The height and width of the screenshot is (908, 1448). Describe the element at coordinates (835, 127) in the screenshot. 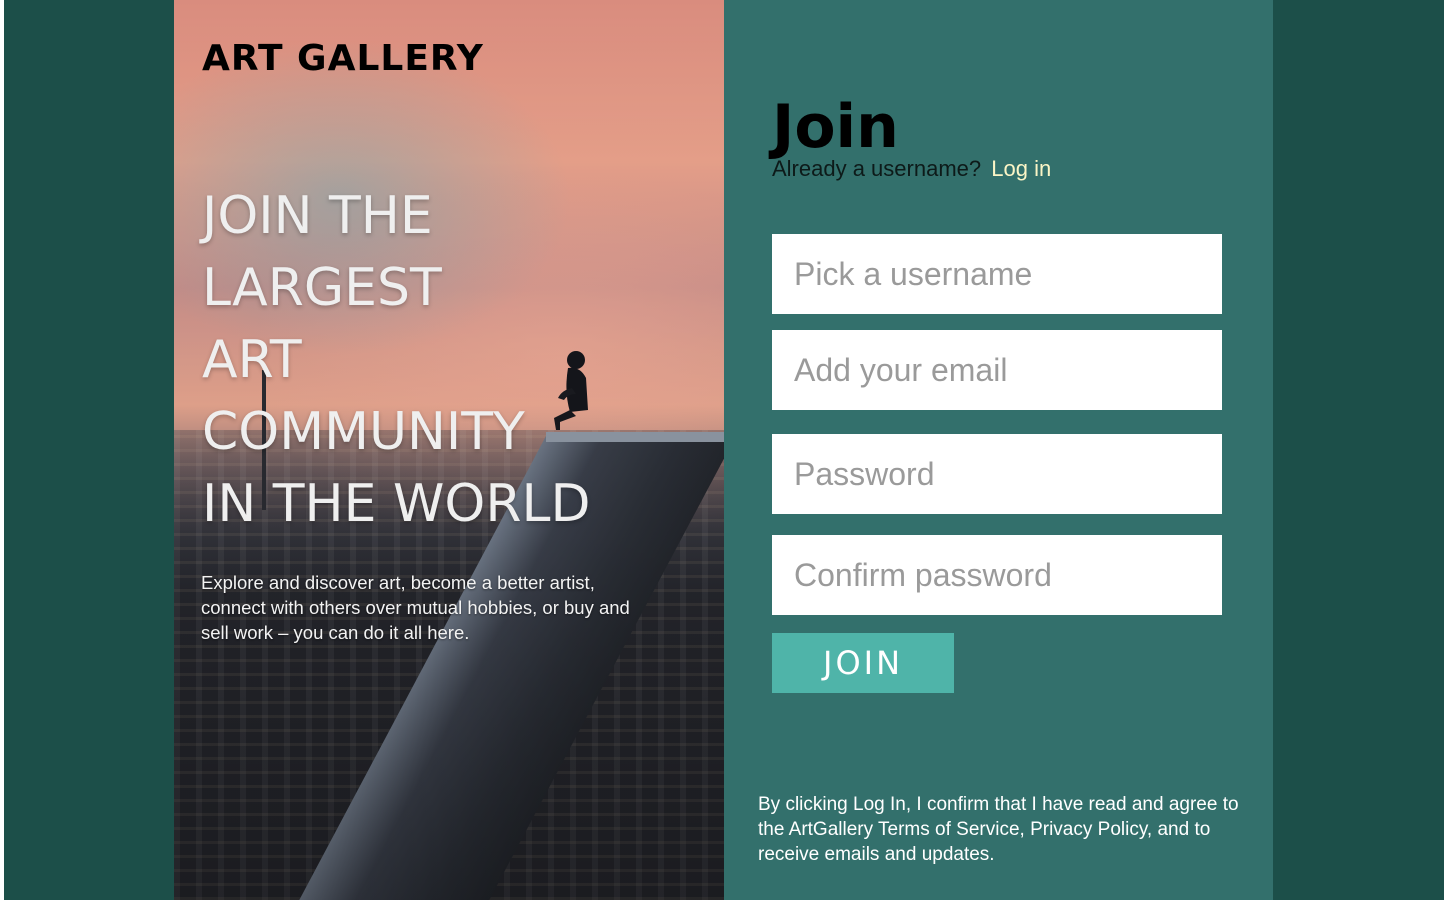

I see `form-title: Join` at that location.